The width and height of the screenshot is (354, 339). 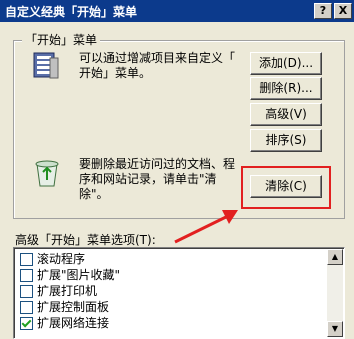 I want to click on scroll-down-icon: ▼, so click(x=335, y=329).